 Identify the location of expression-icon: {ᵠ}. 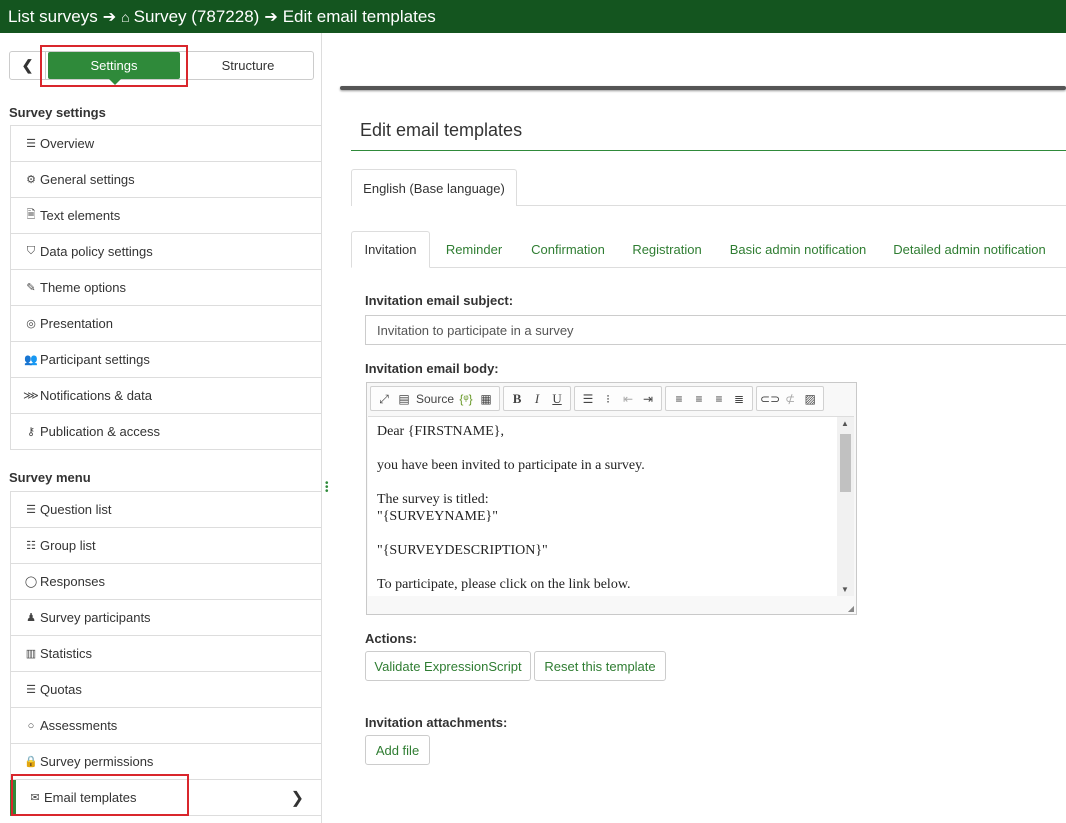
(466, 399).